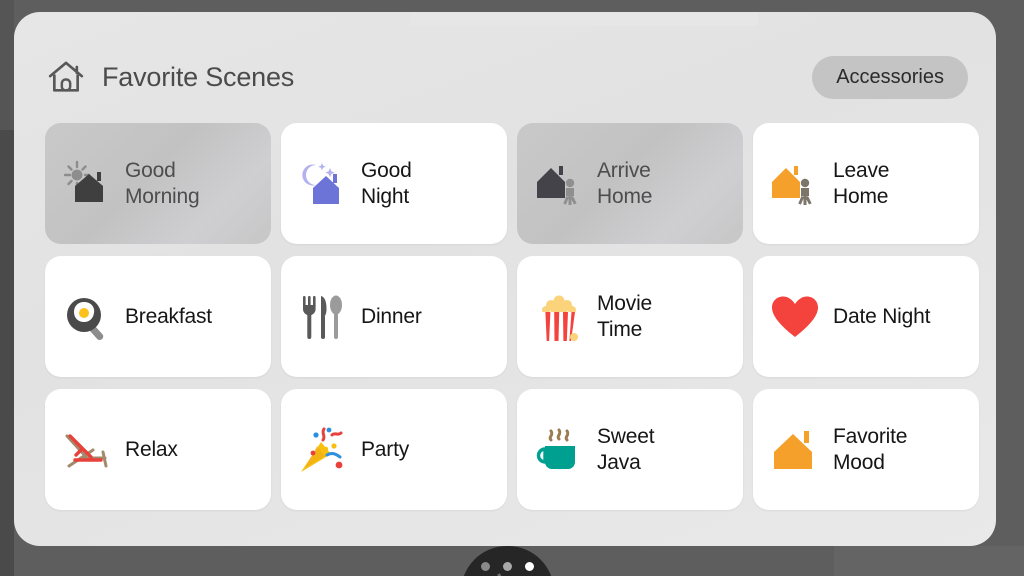 Image resolution: width=1024 pixels, height=576 pixels. What do you see at coordinates (320, 183) in the screenshot?
I see `moon-stars-house-icon` at bounding box center [320, 183].